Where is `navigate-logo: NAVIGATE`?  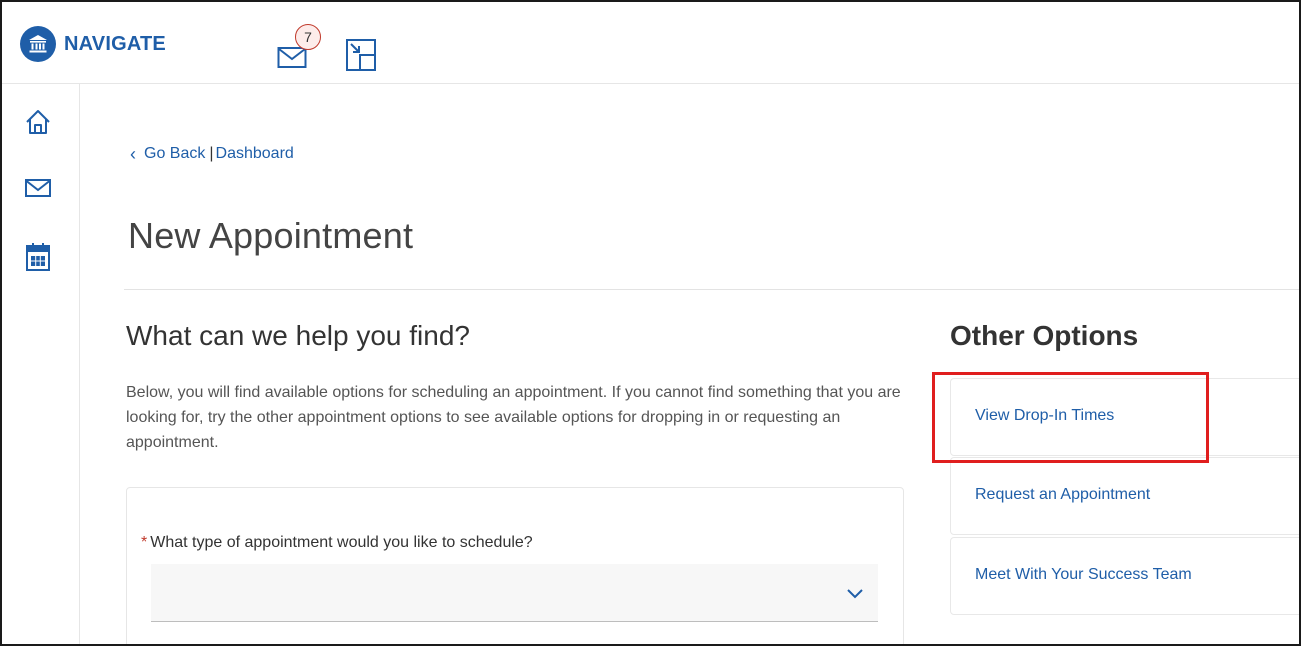 navigate-logo: NAVIGATE is located at coordinates (93, 44).